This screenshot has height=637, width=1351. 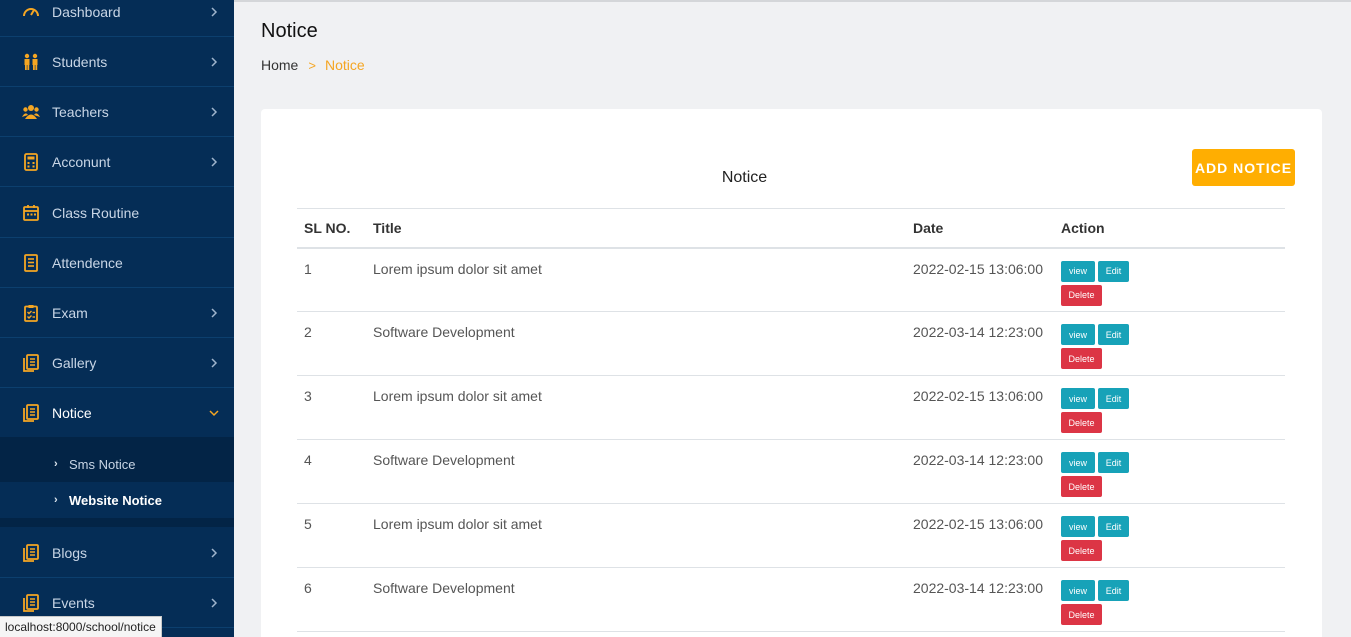 I want to click on teachers-icon, so click(x=26, y=112).